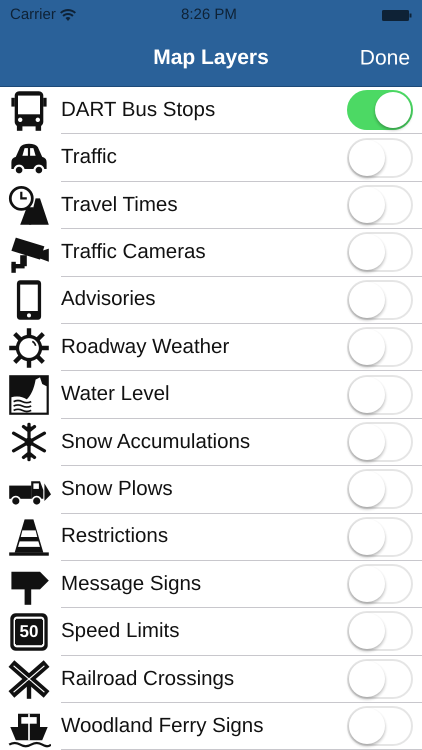 This screenshot has width=422, height=750. What do you see at coordinates (68, 15) in the screenshot?
I see `wifi-icon` at bounding box center [68, 15].